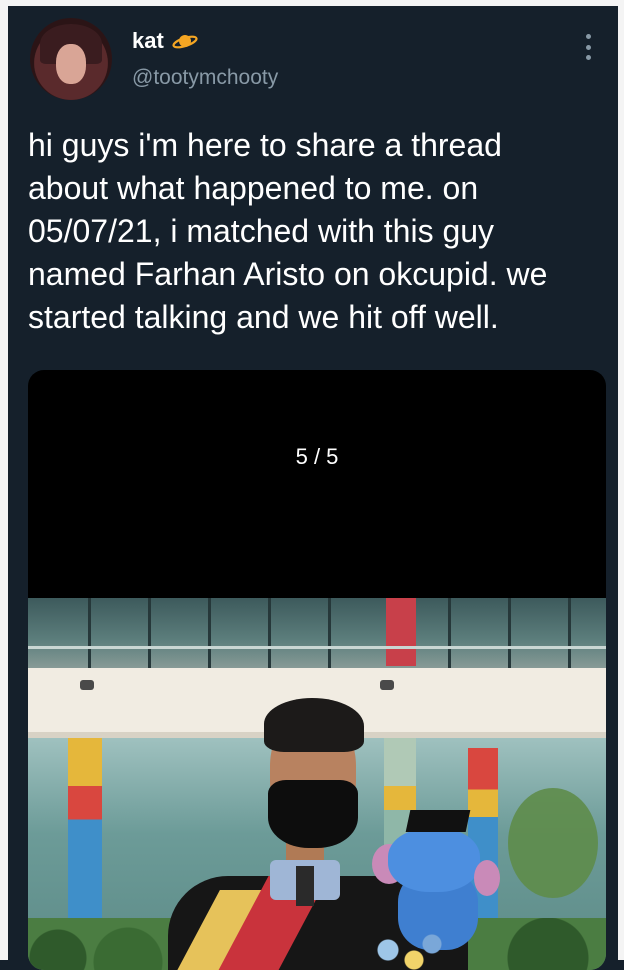 This screenshot has height=970, width=624. What do you see at coordinates (4, 480) in the screenshot?
I see `screenshot-border-left` at bounding box center [4, 480].